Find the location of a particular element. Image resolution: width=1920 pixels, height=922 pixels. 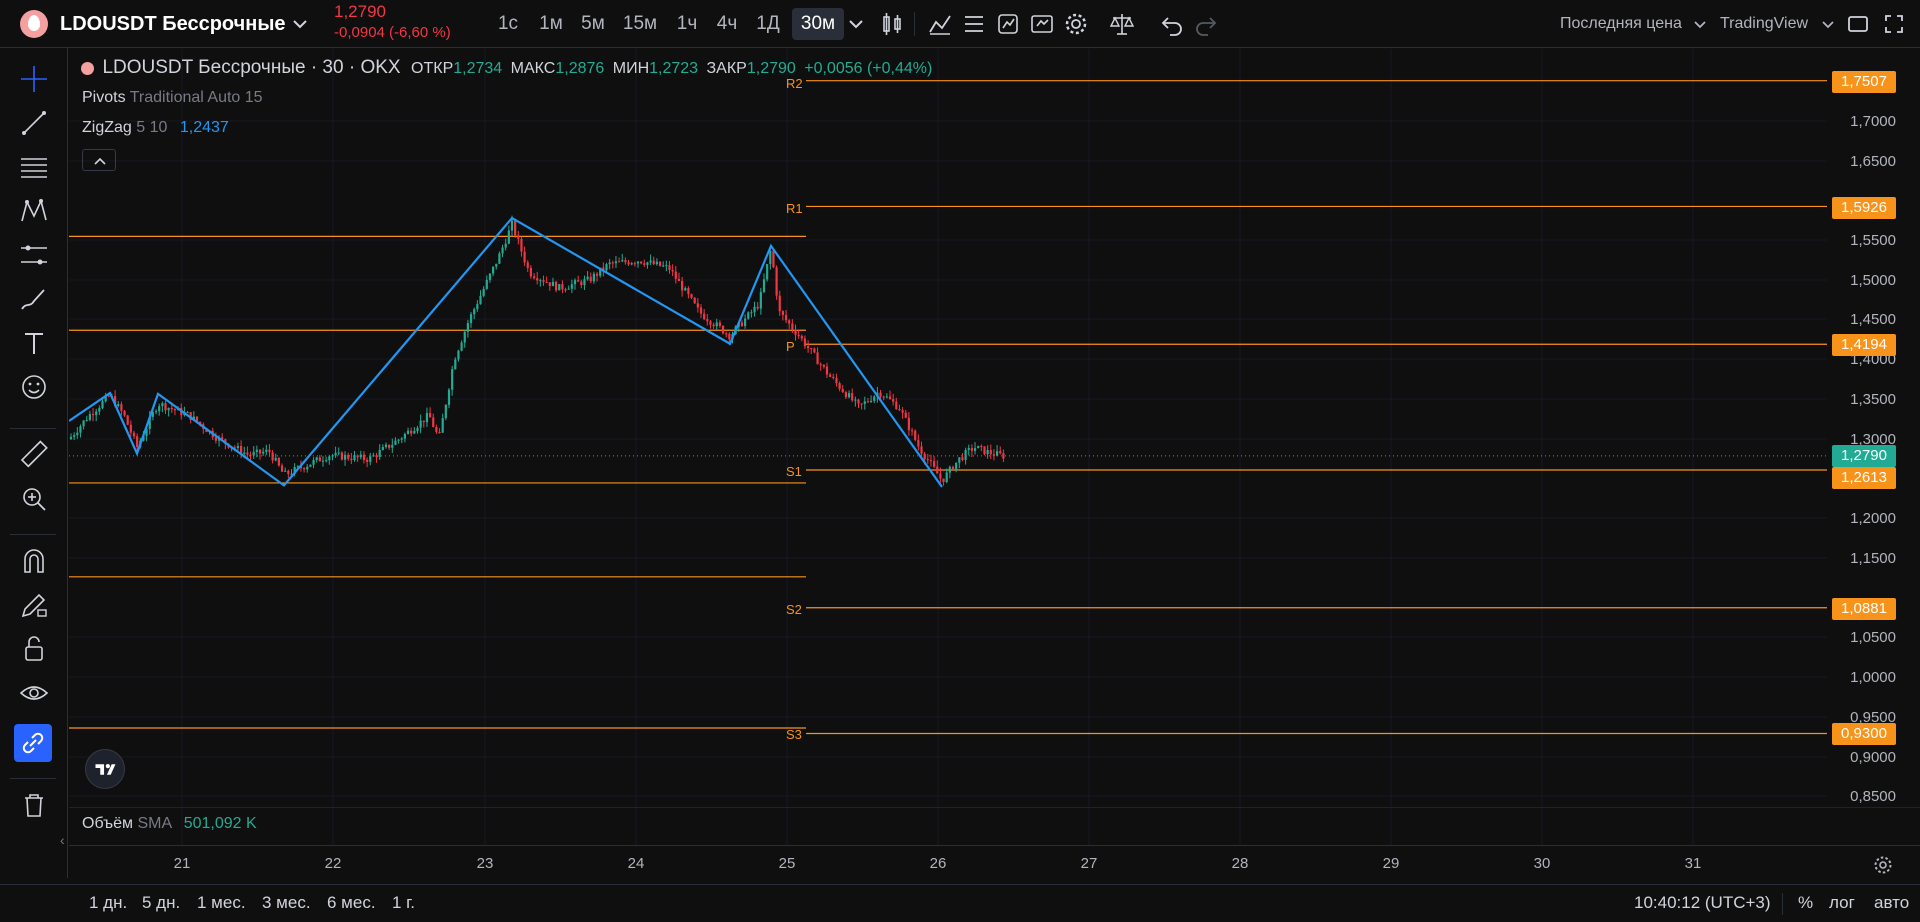

compare-scales-icon is located at coordinates (1122, 24).